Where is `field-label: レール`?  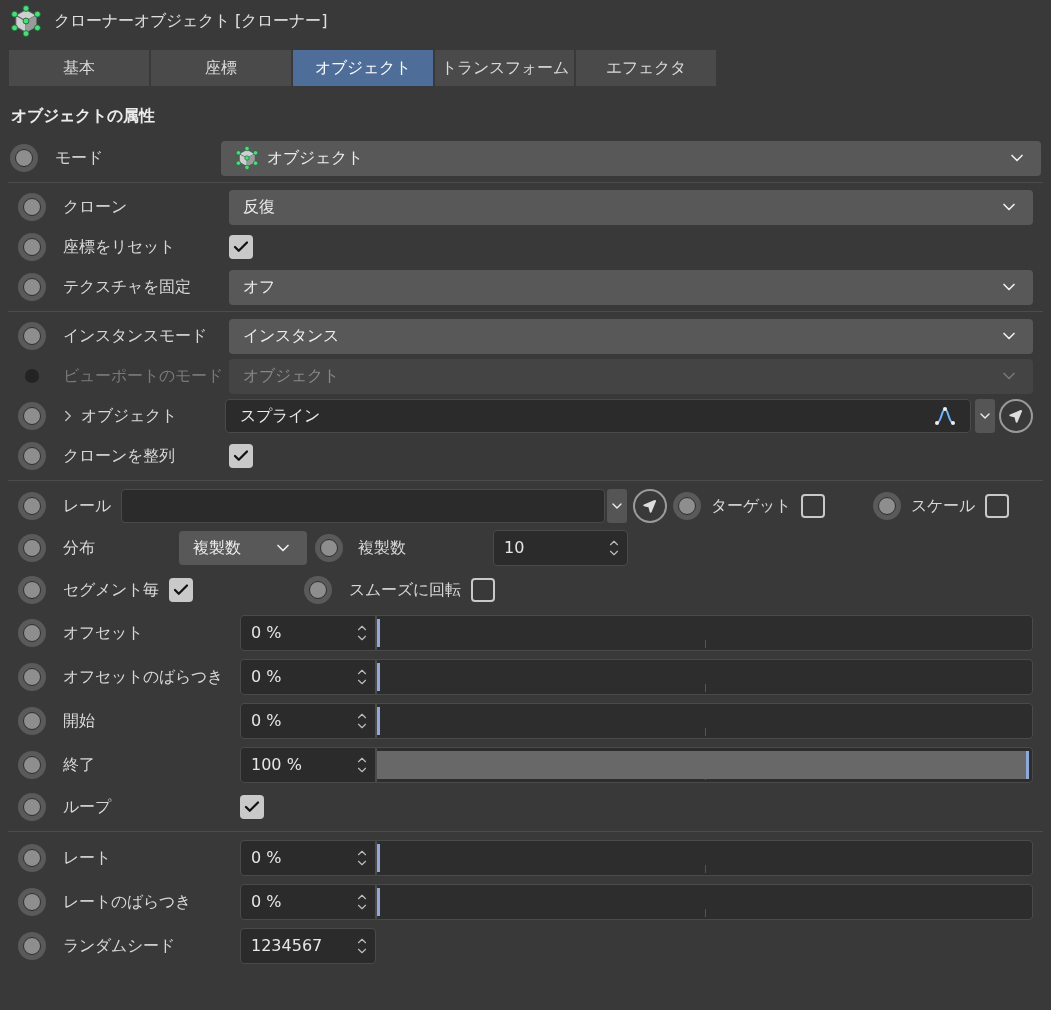
field-label: レール is located at coordinates (87, 506).